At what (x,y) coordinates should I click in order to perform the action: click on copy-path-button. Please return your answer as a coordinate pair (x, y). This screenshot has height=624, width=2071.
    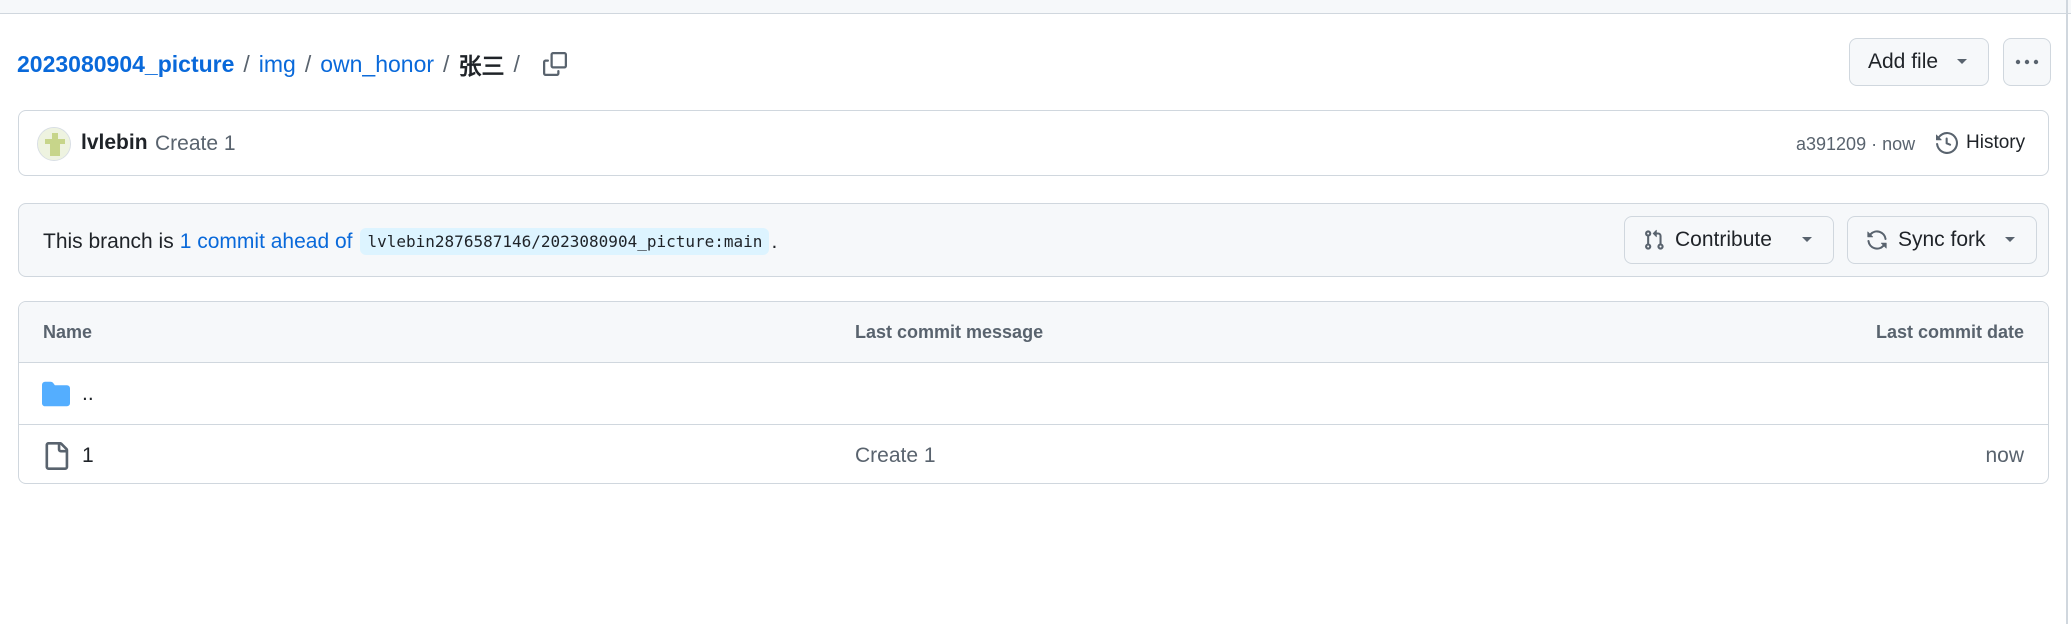
    Looking at the image, I should click on (555, 64).